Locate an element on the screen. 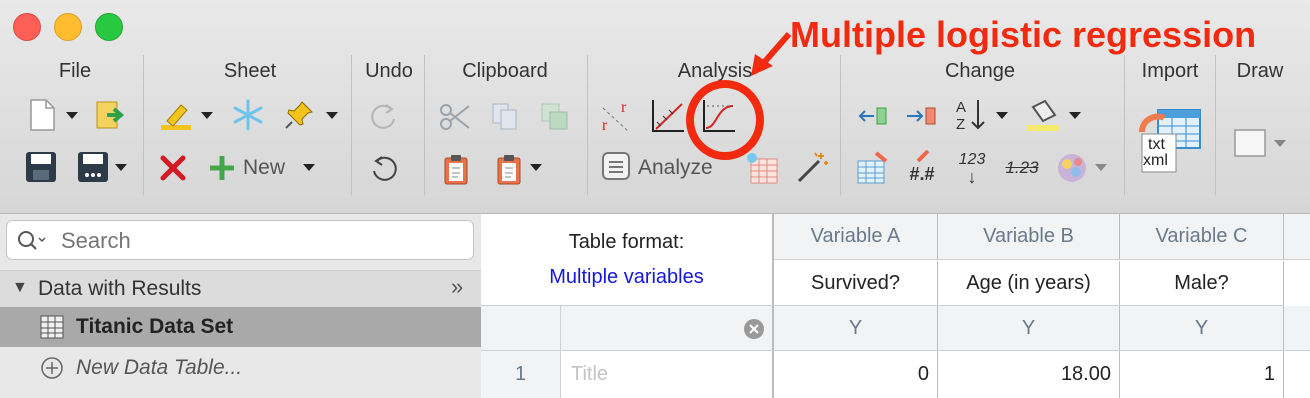 The height and width of the screenshot is (398, 1310). group-label-clipboard: Clipboard is located at coordinates (505, 71).